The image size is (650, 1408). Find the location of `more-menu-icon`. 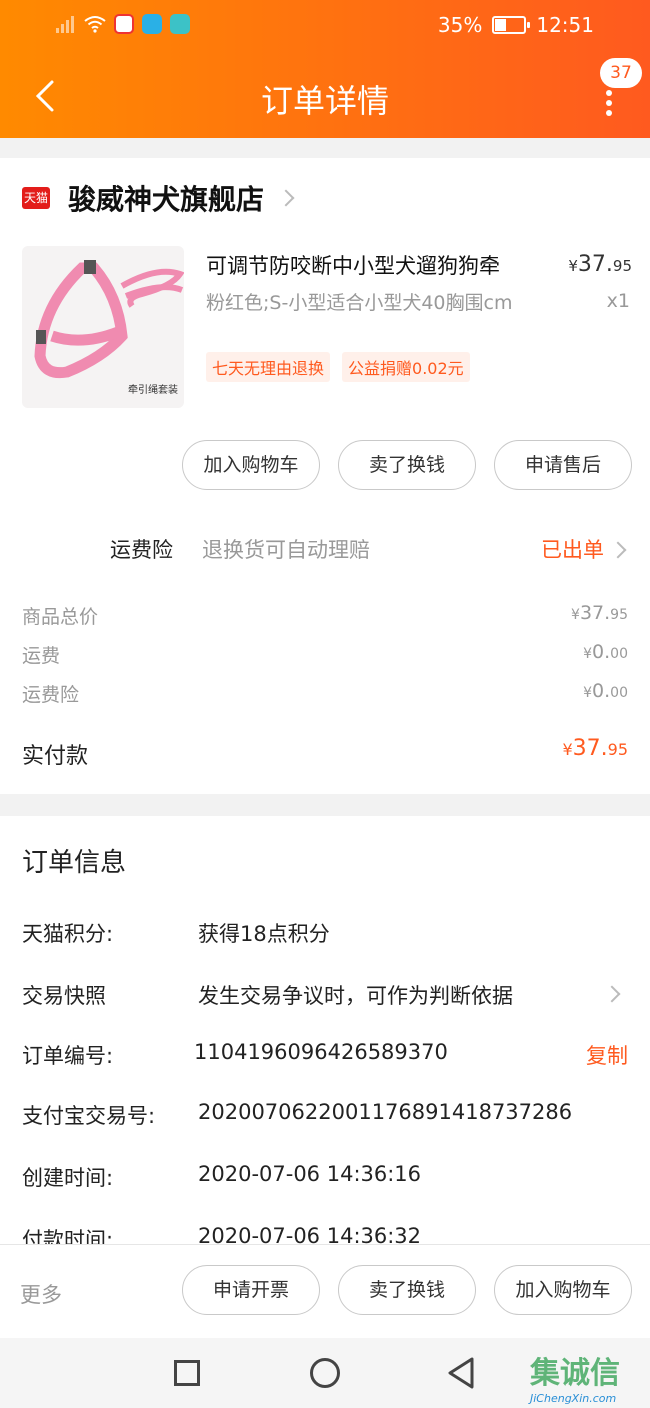

more-menu-icon is located at coordinates (610, 105).